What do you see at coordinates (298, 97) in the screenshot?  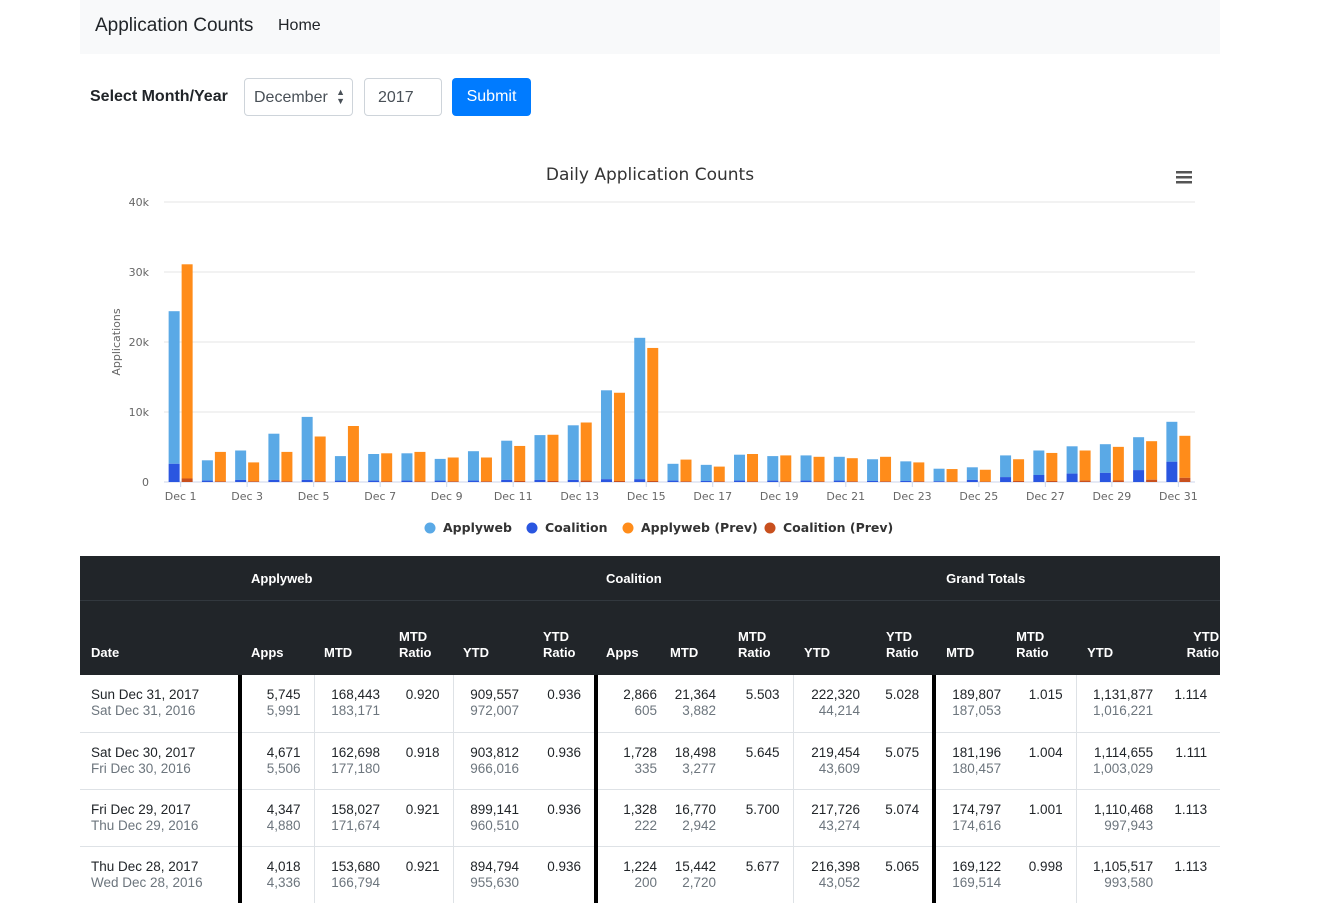 I see `month-select: December ▲ ▼` at bounding box center [298, 97].